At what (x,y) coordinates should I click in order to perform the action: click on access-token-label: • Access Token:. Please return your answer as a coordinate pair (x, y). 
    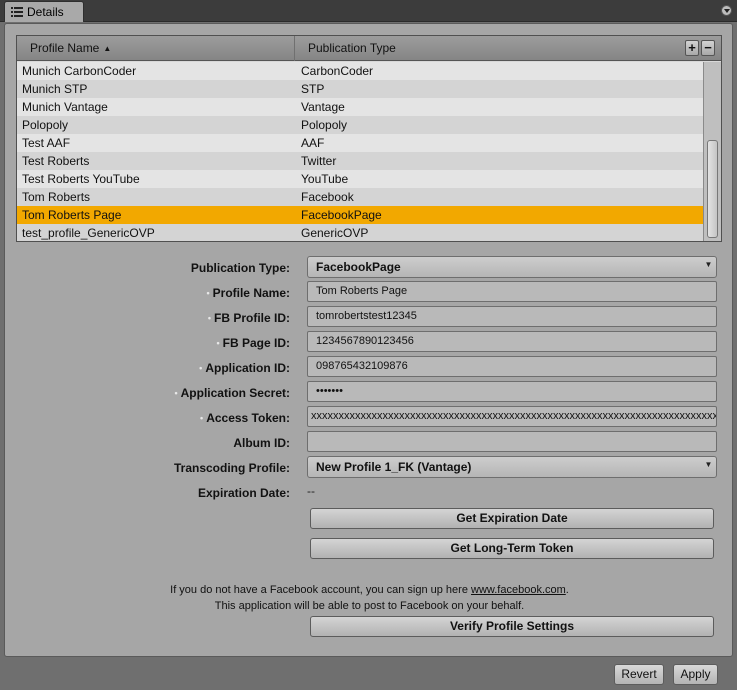
    Looking at the image, I should click on (245, 418).